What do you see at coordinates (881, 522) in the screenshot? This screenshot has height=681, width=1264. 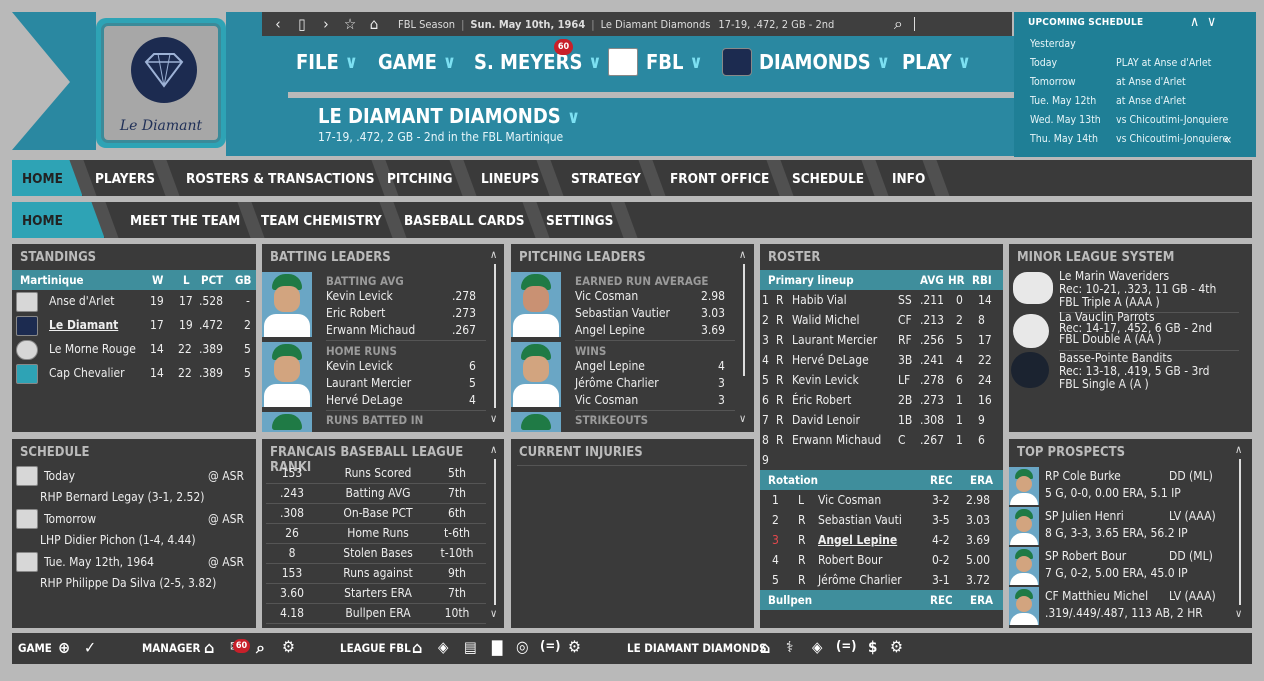 I see `rotation-row: 2 R Sebastian Vauti 3-5 3.03` at bounding box center [881, 522].